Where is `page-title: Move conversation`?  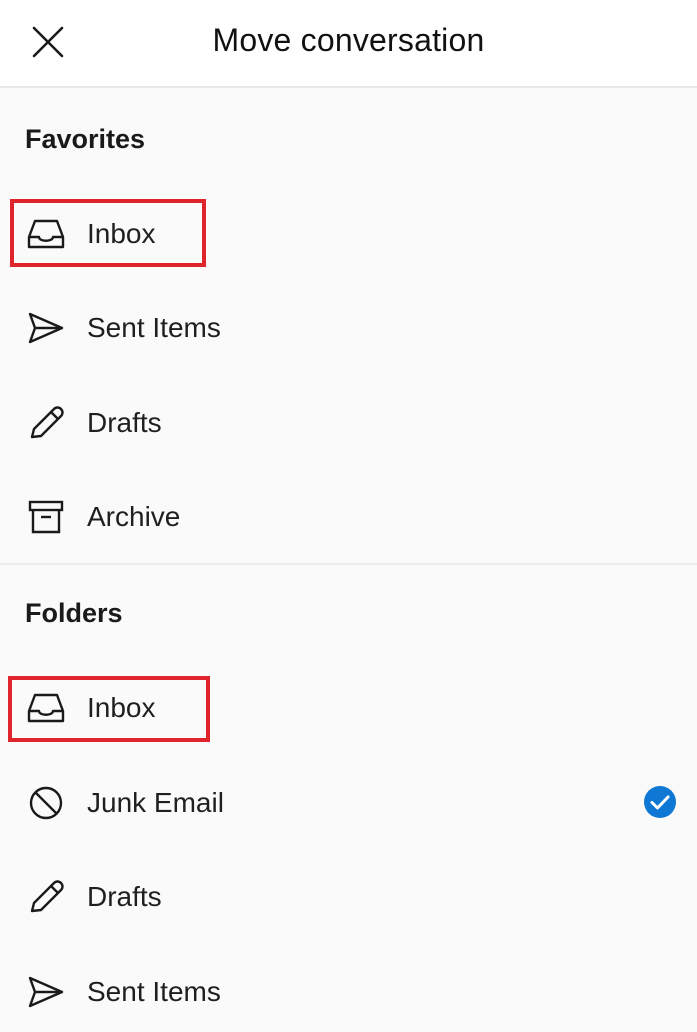
page-title: Move conversation is located at coordinates (348, 40).